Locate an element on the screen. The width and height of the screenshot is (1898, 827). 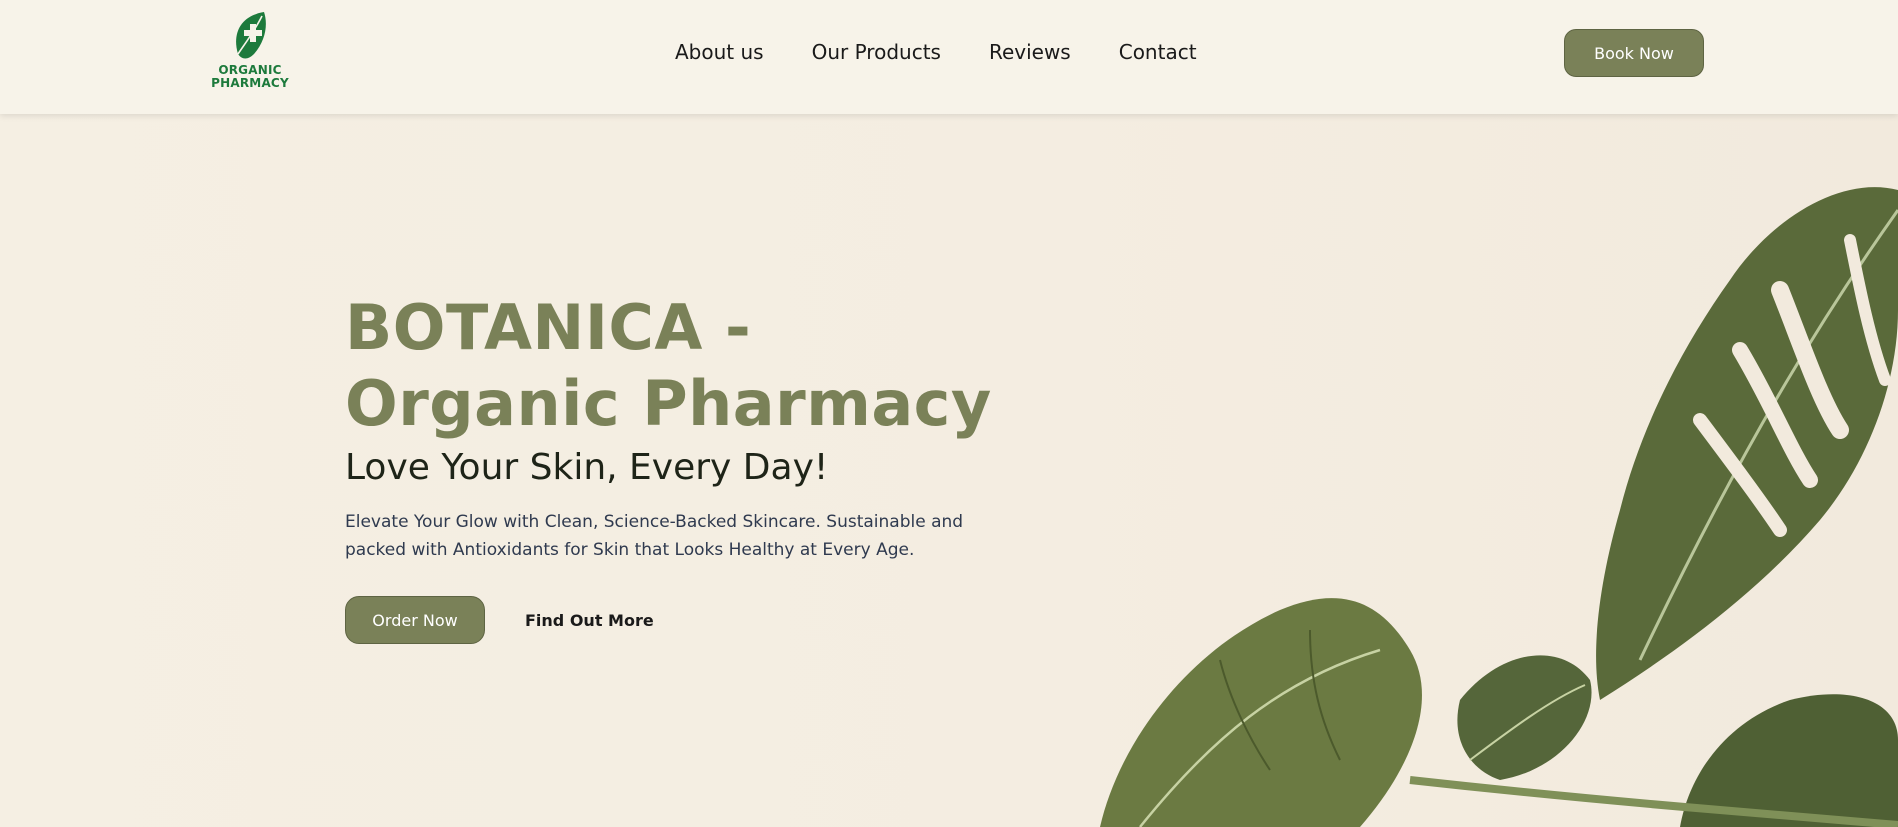
main-nav: About us Our Products Reviews Contact is located at coordinates (936, 52).